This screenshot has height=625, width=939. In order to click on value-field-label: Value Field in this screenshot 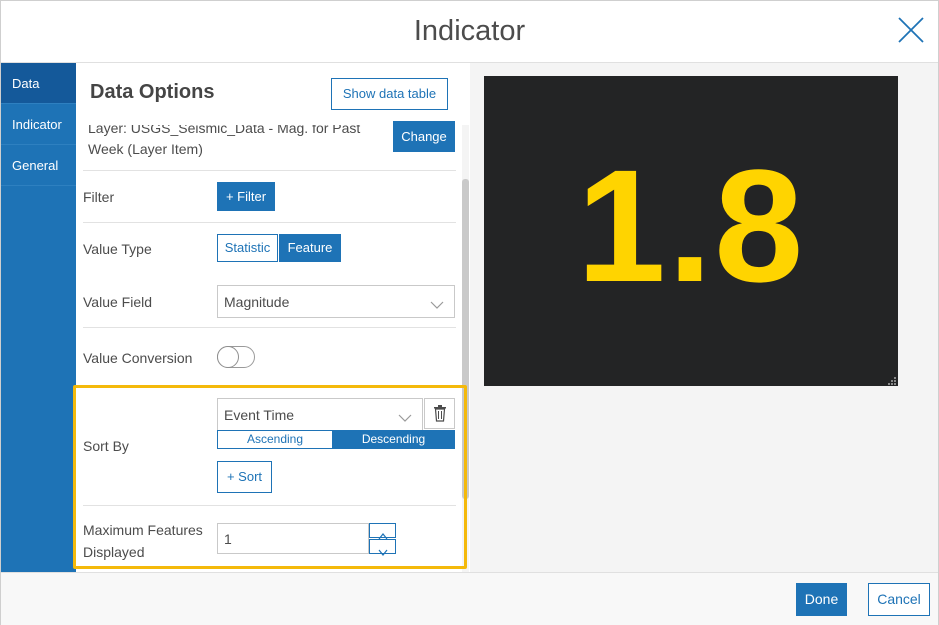, I will do `click(118, 302)`.